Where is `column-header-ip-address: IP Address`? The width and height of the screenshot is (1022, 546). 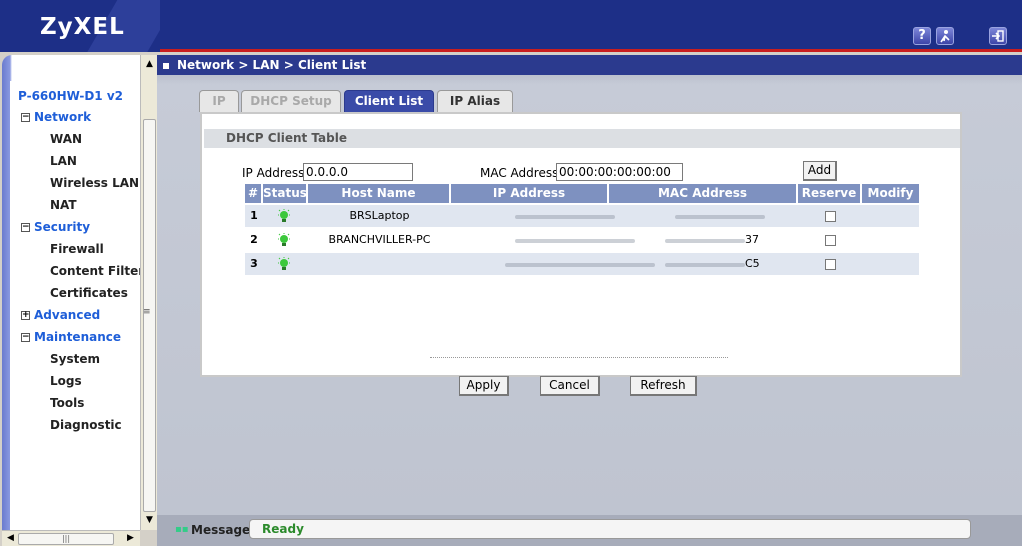
column-header-ip-address: IP Address is located at coordinates (530, 193).